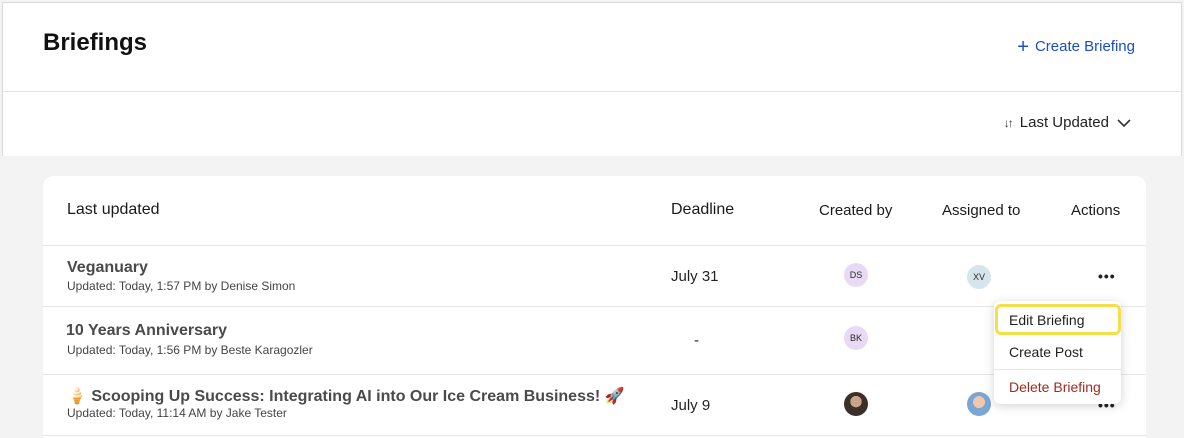 This screenshot has width=1184, height=438. I want to click on briefing-deadline: July 9, so click(691, 405).